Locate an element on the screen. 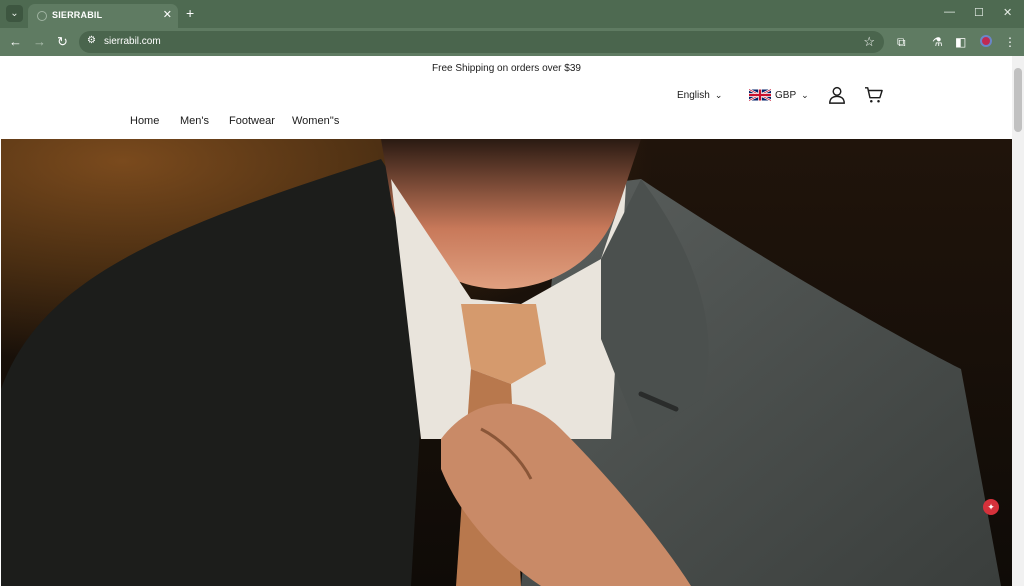 This screenshot has height=586, width=1024. currency-label: GBP is located at coordinates (786, 95).